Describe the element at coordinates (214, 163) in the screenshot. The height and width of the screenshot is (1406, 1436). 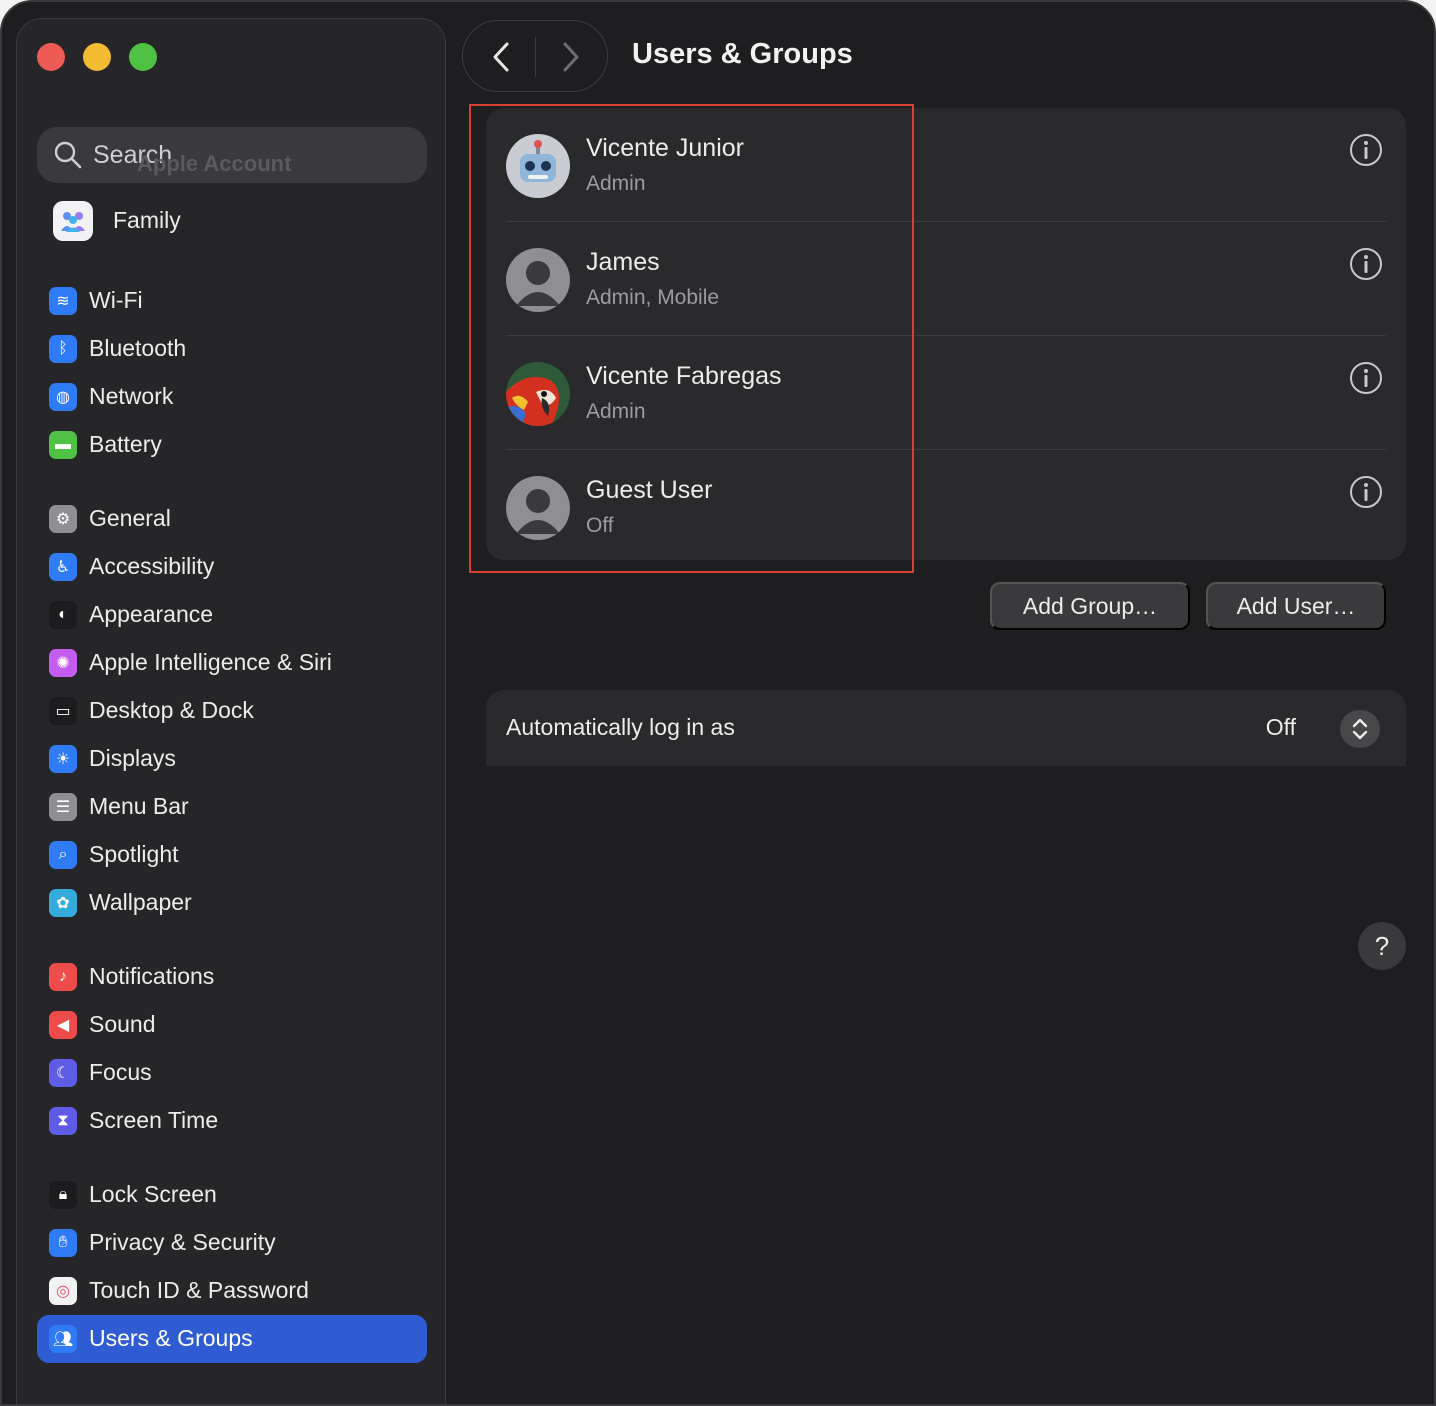
I see `apple-account-ghost: Apple Account` at that location.